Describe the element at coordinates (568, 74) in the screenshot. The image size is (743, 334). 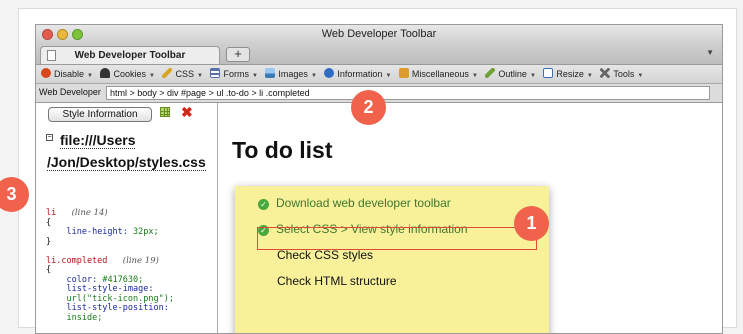
I see `toolbar-resize-menu: Resize ▼` at that location.